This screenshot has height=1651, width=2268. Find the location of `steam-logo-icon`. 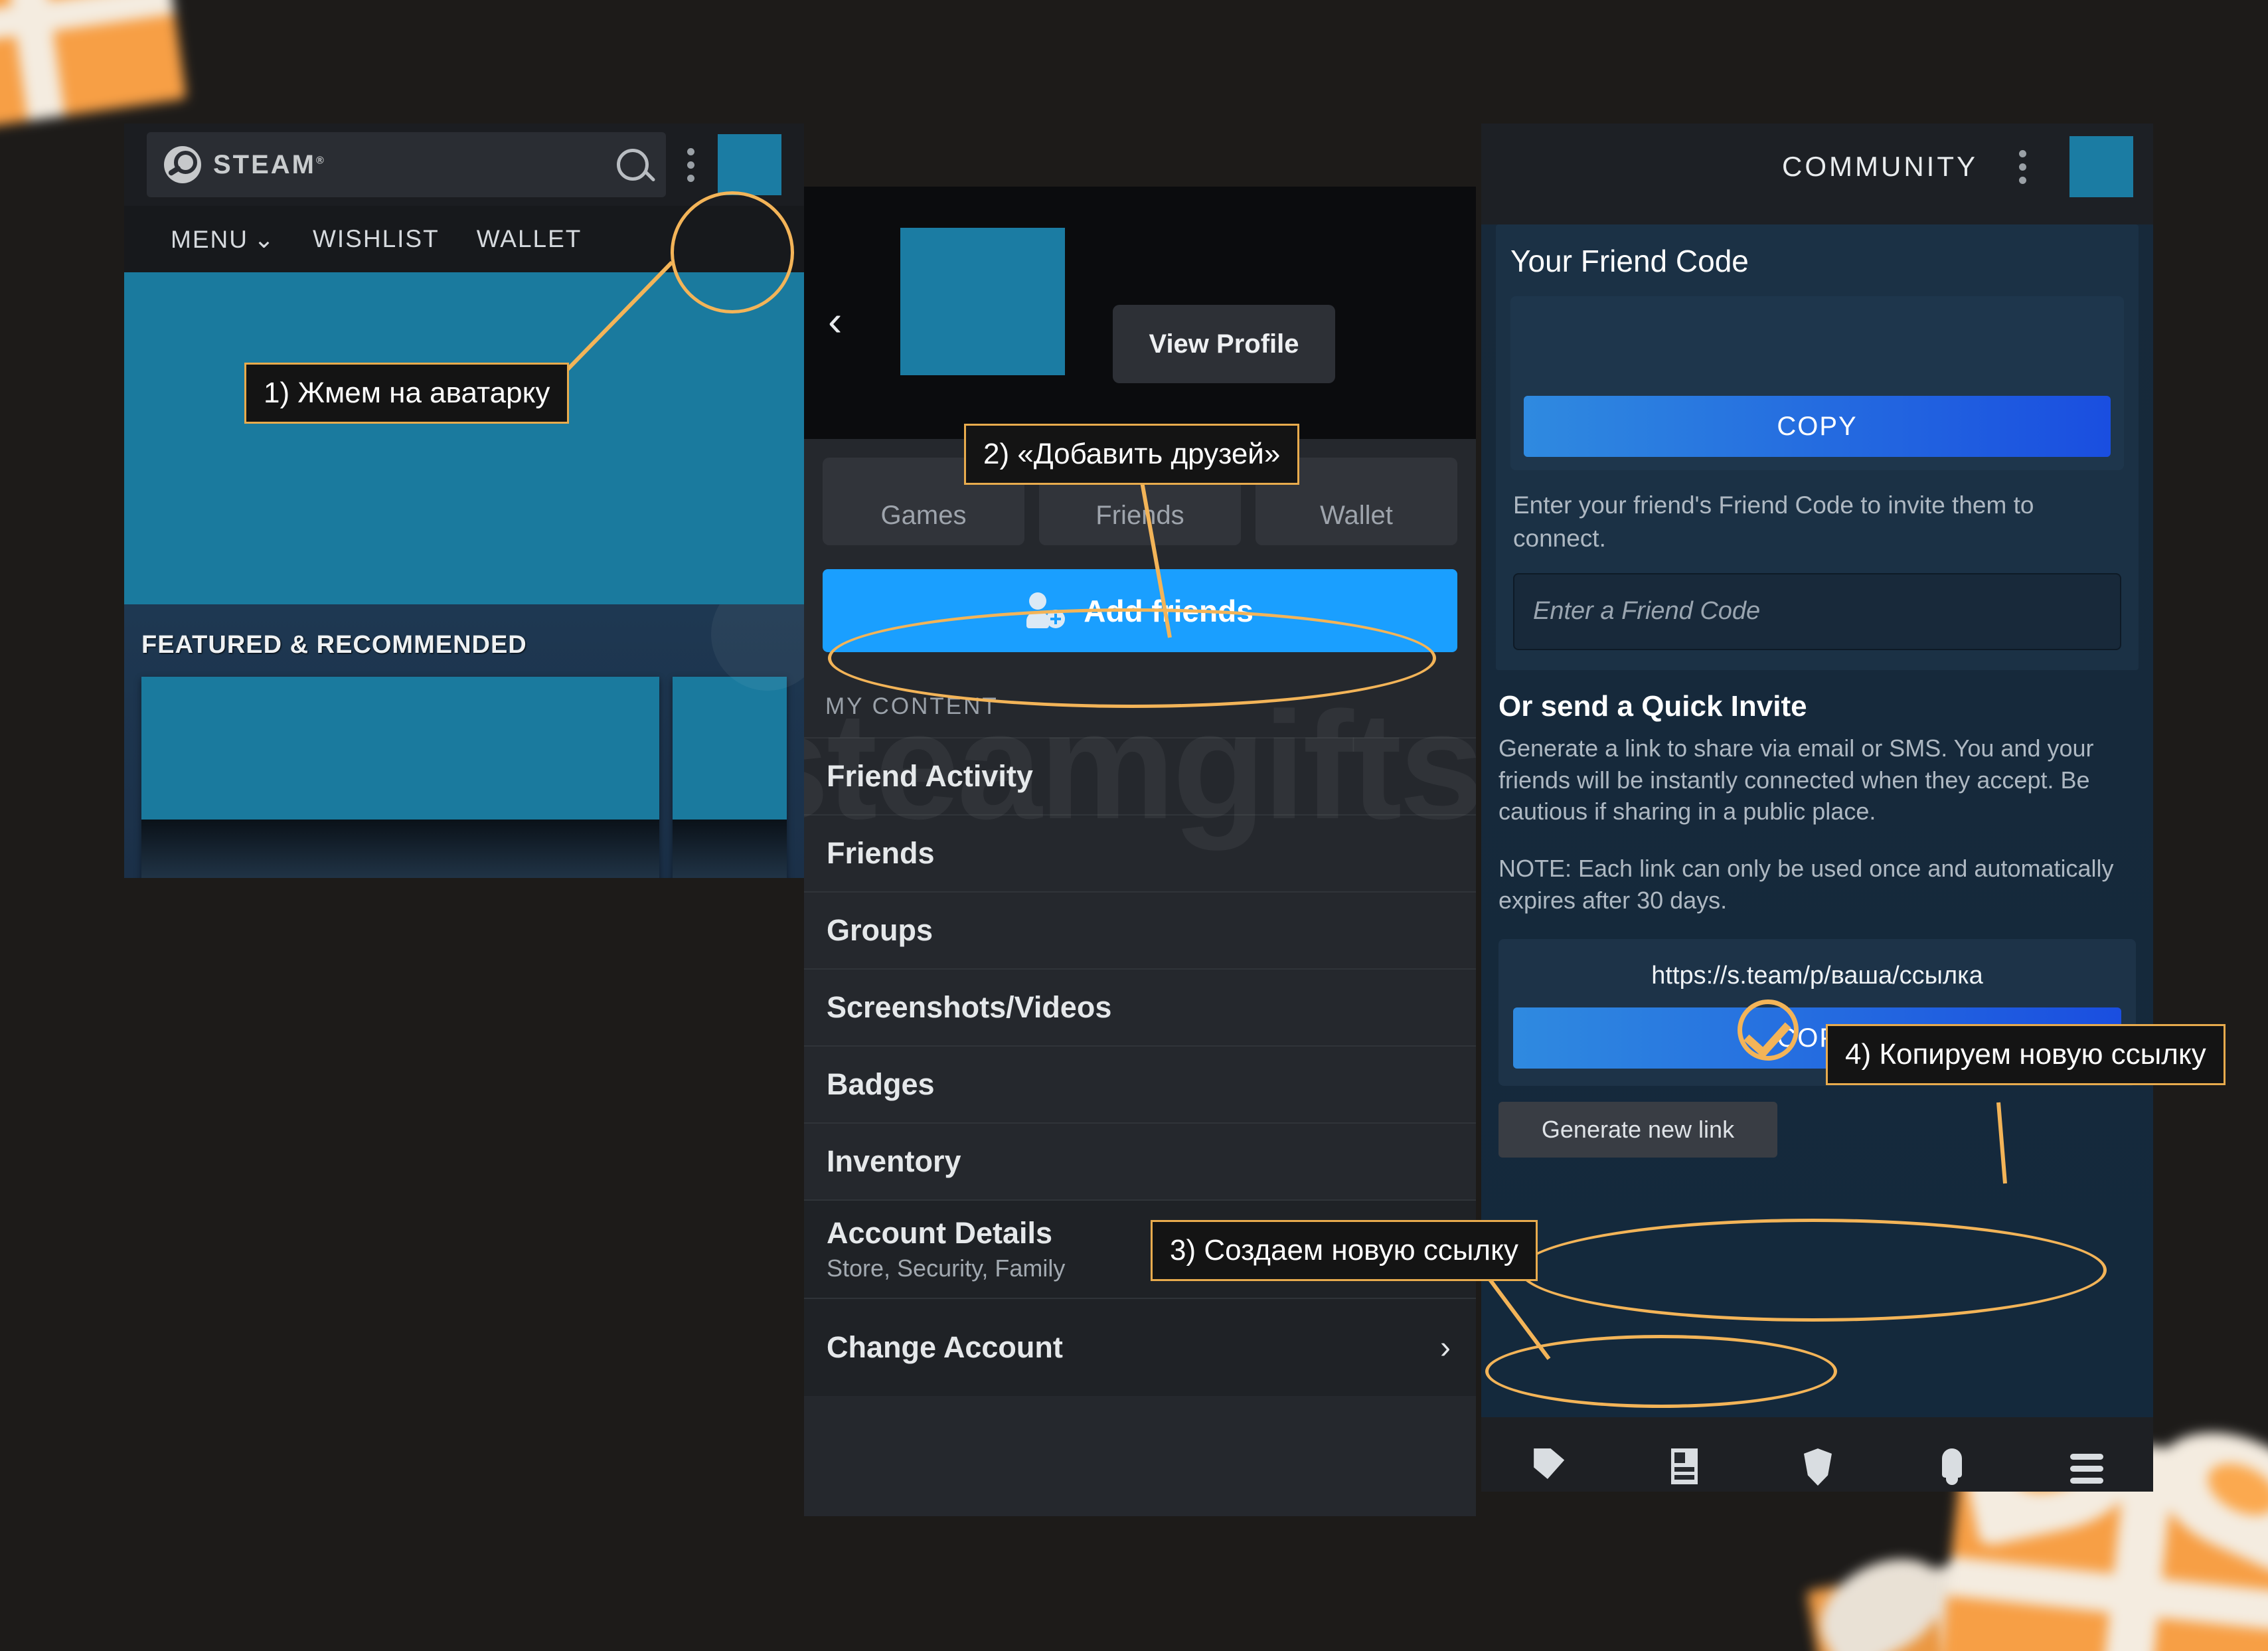

steam-logo-icon is located at coordinates (182, 164).